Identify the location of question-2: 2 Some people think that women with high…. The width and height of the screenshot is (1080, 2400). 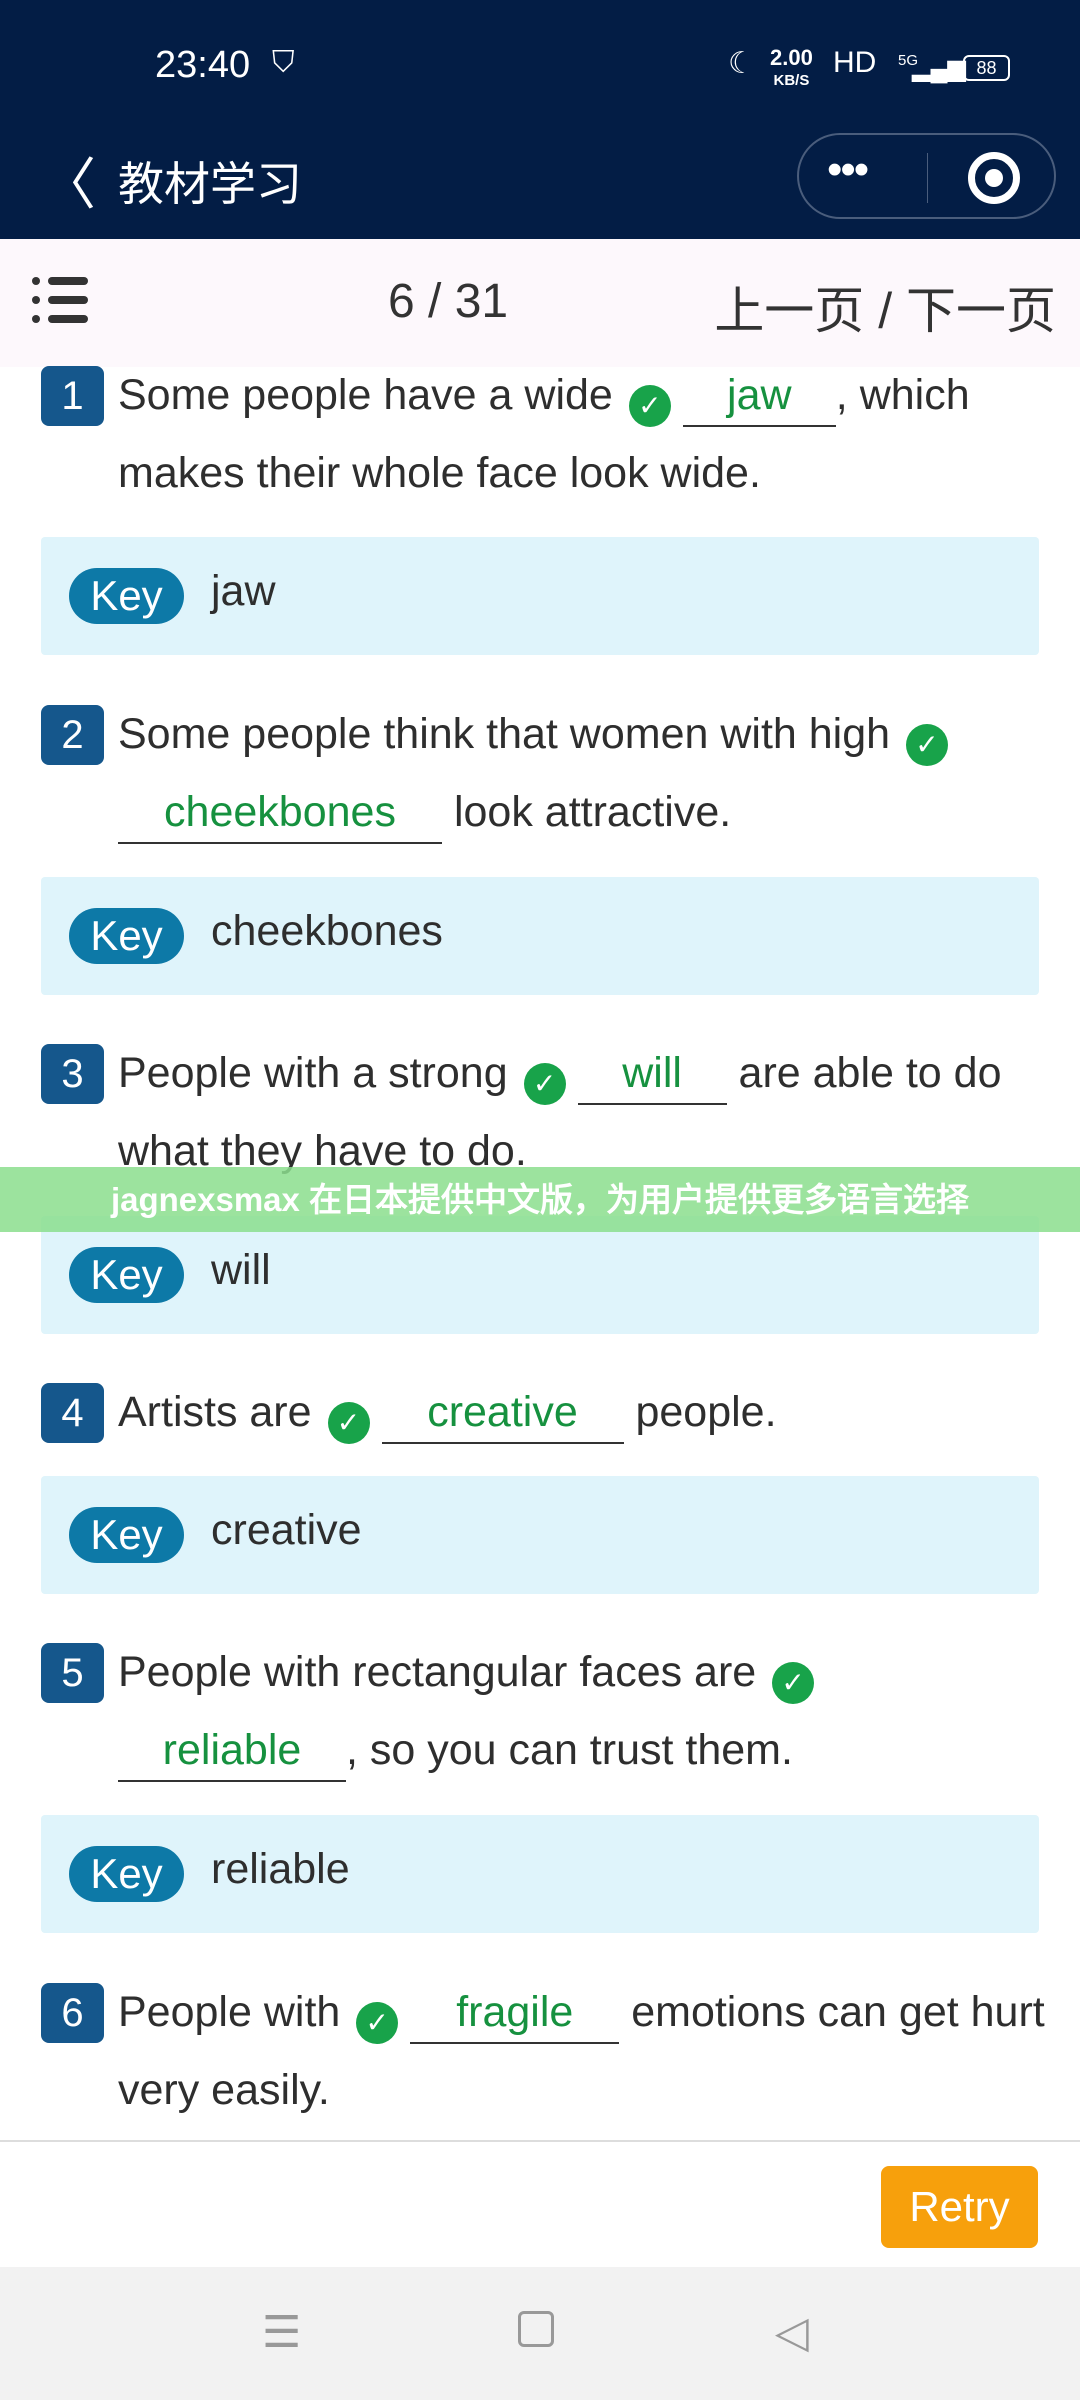
(541, 773).